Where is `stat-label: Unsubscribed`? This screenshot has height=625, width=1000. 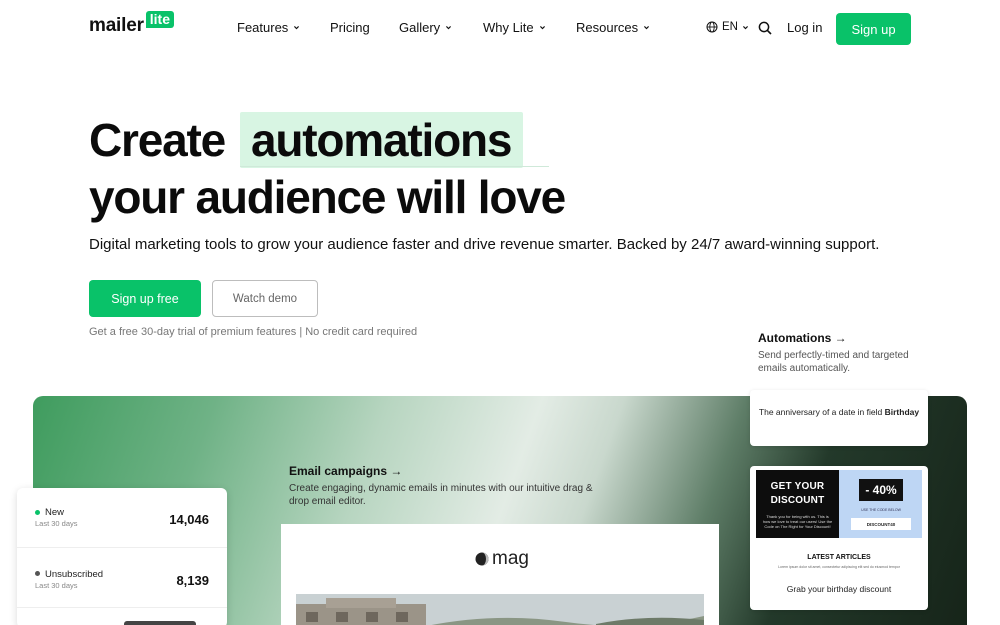
stat-label: Unsubscribed is located at coordinates (74, 574).